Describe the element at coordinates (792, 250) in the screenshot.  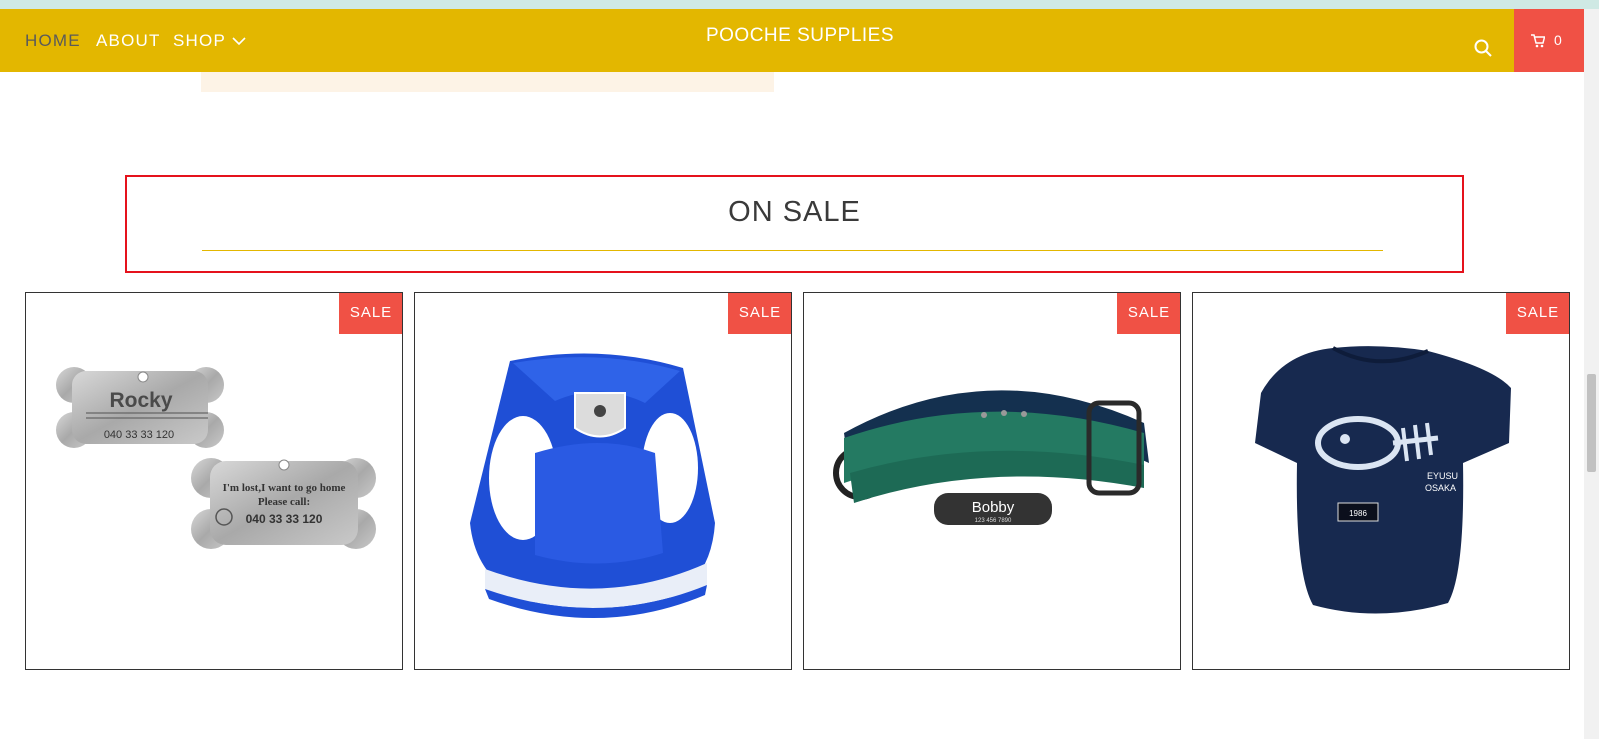
I see `title-underline` at that location.